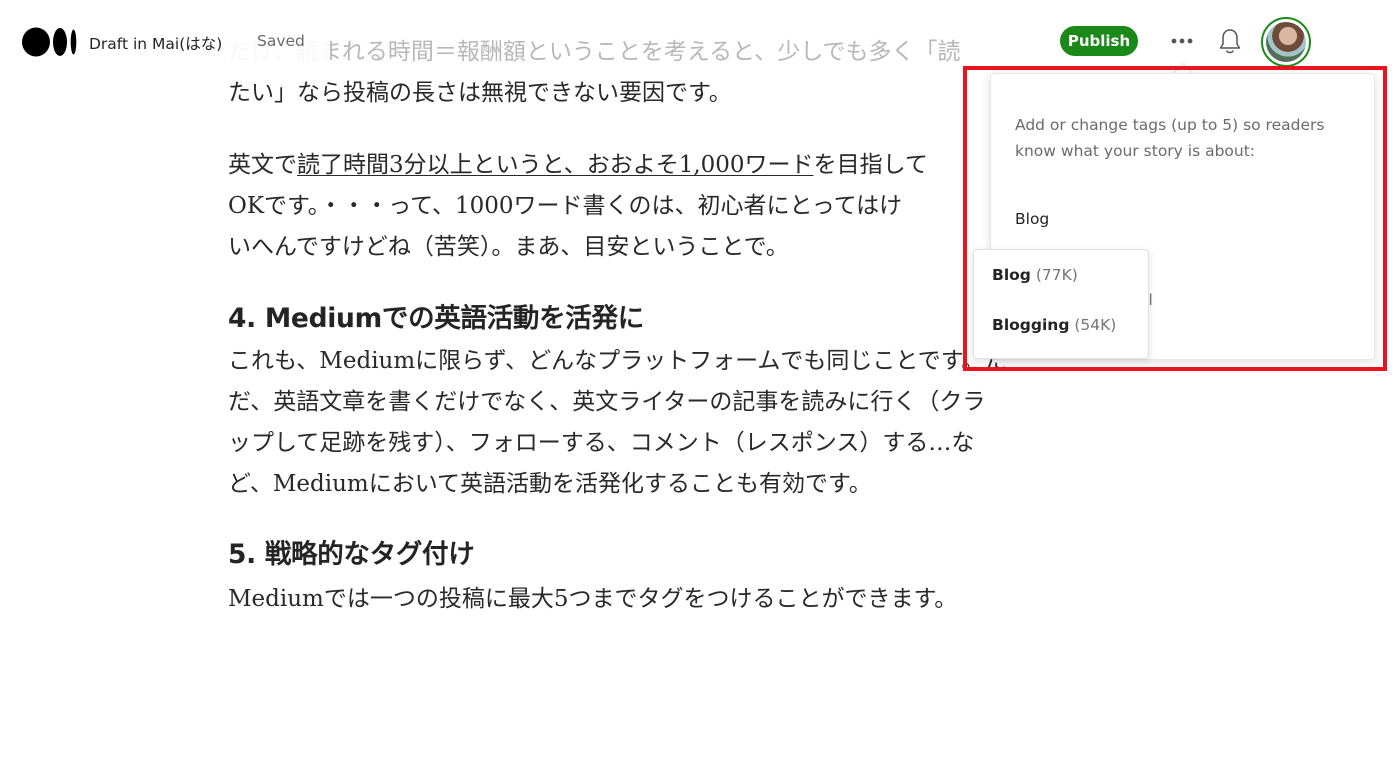 The image size is (1400, 769). What do you see at coordinates (436, 318) in the screenshot?
I see `section-heading-4: 4. Mediumでの英語活動を活発に` at bounding box center [436, 318].